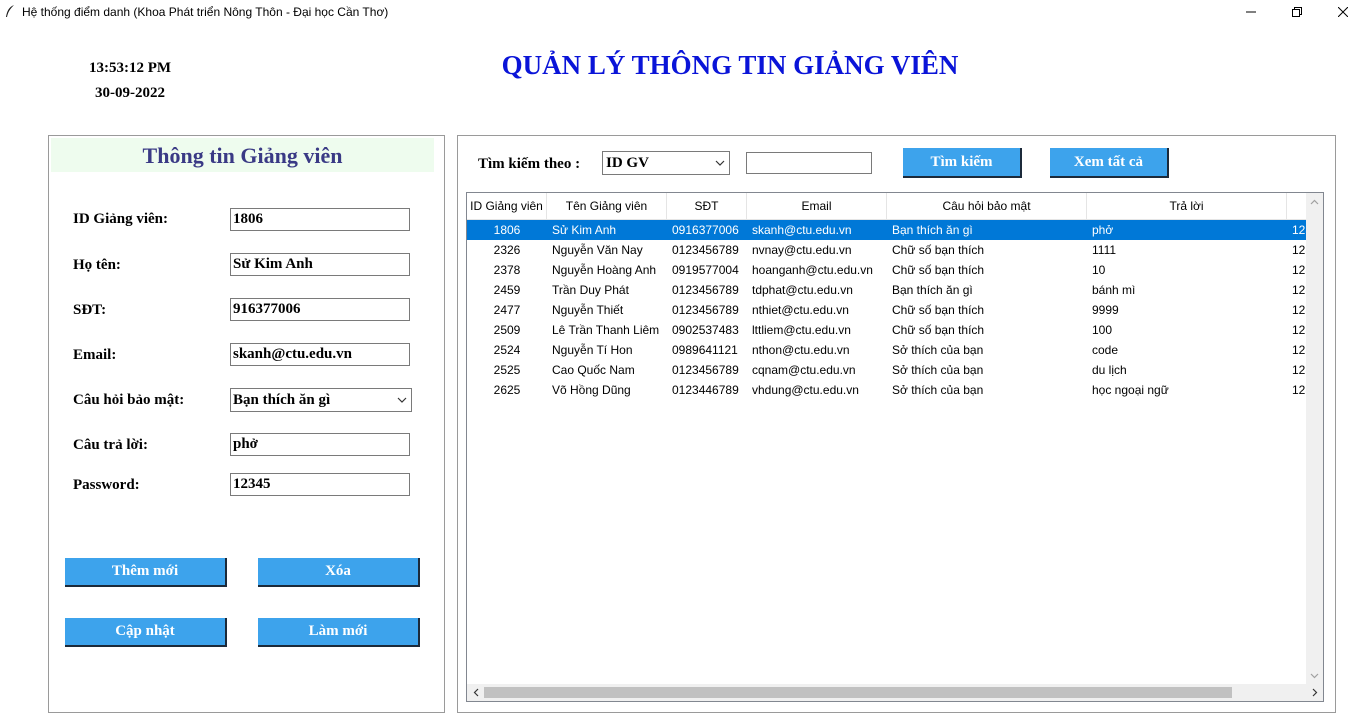 Image resolution: width=1366 pixels, height=728 pixels. What do you see at coordinates (320, 264) in the screenshot?
I see `name-field: Sử Kim Anh` at bounding box center [320, 264].